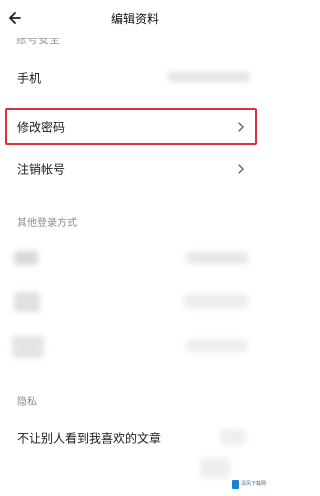  Describe the element at coordinates (135, 169) in the screenshot. I see `cancel-account-row: 注销帐号` at that location.